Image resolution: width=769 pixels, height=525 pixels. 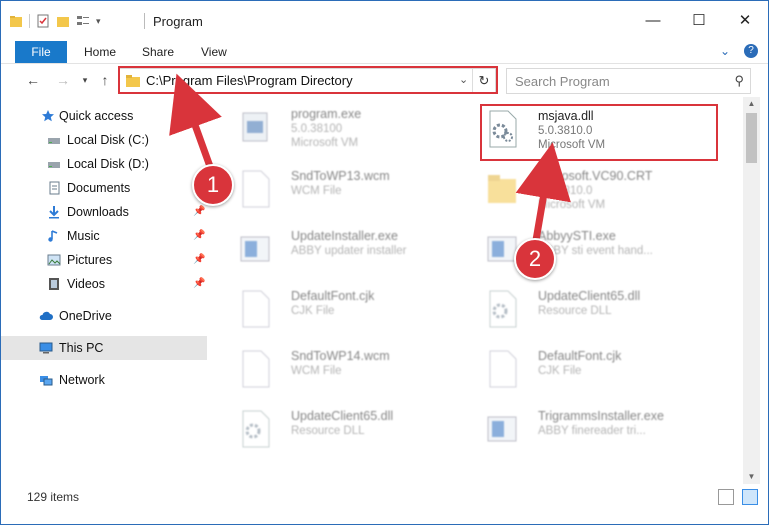 What do you see at coordinates (41, 52) in the screenshot?
I see `tab-file: File` at bounding box center [41, 52].